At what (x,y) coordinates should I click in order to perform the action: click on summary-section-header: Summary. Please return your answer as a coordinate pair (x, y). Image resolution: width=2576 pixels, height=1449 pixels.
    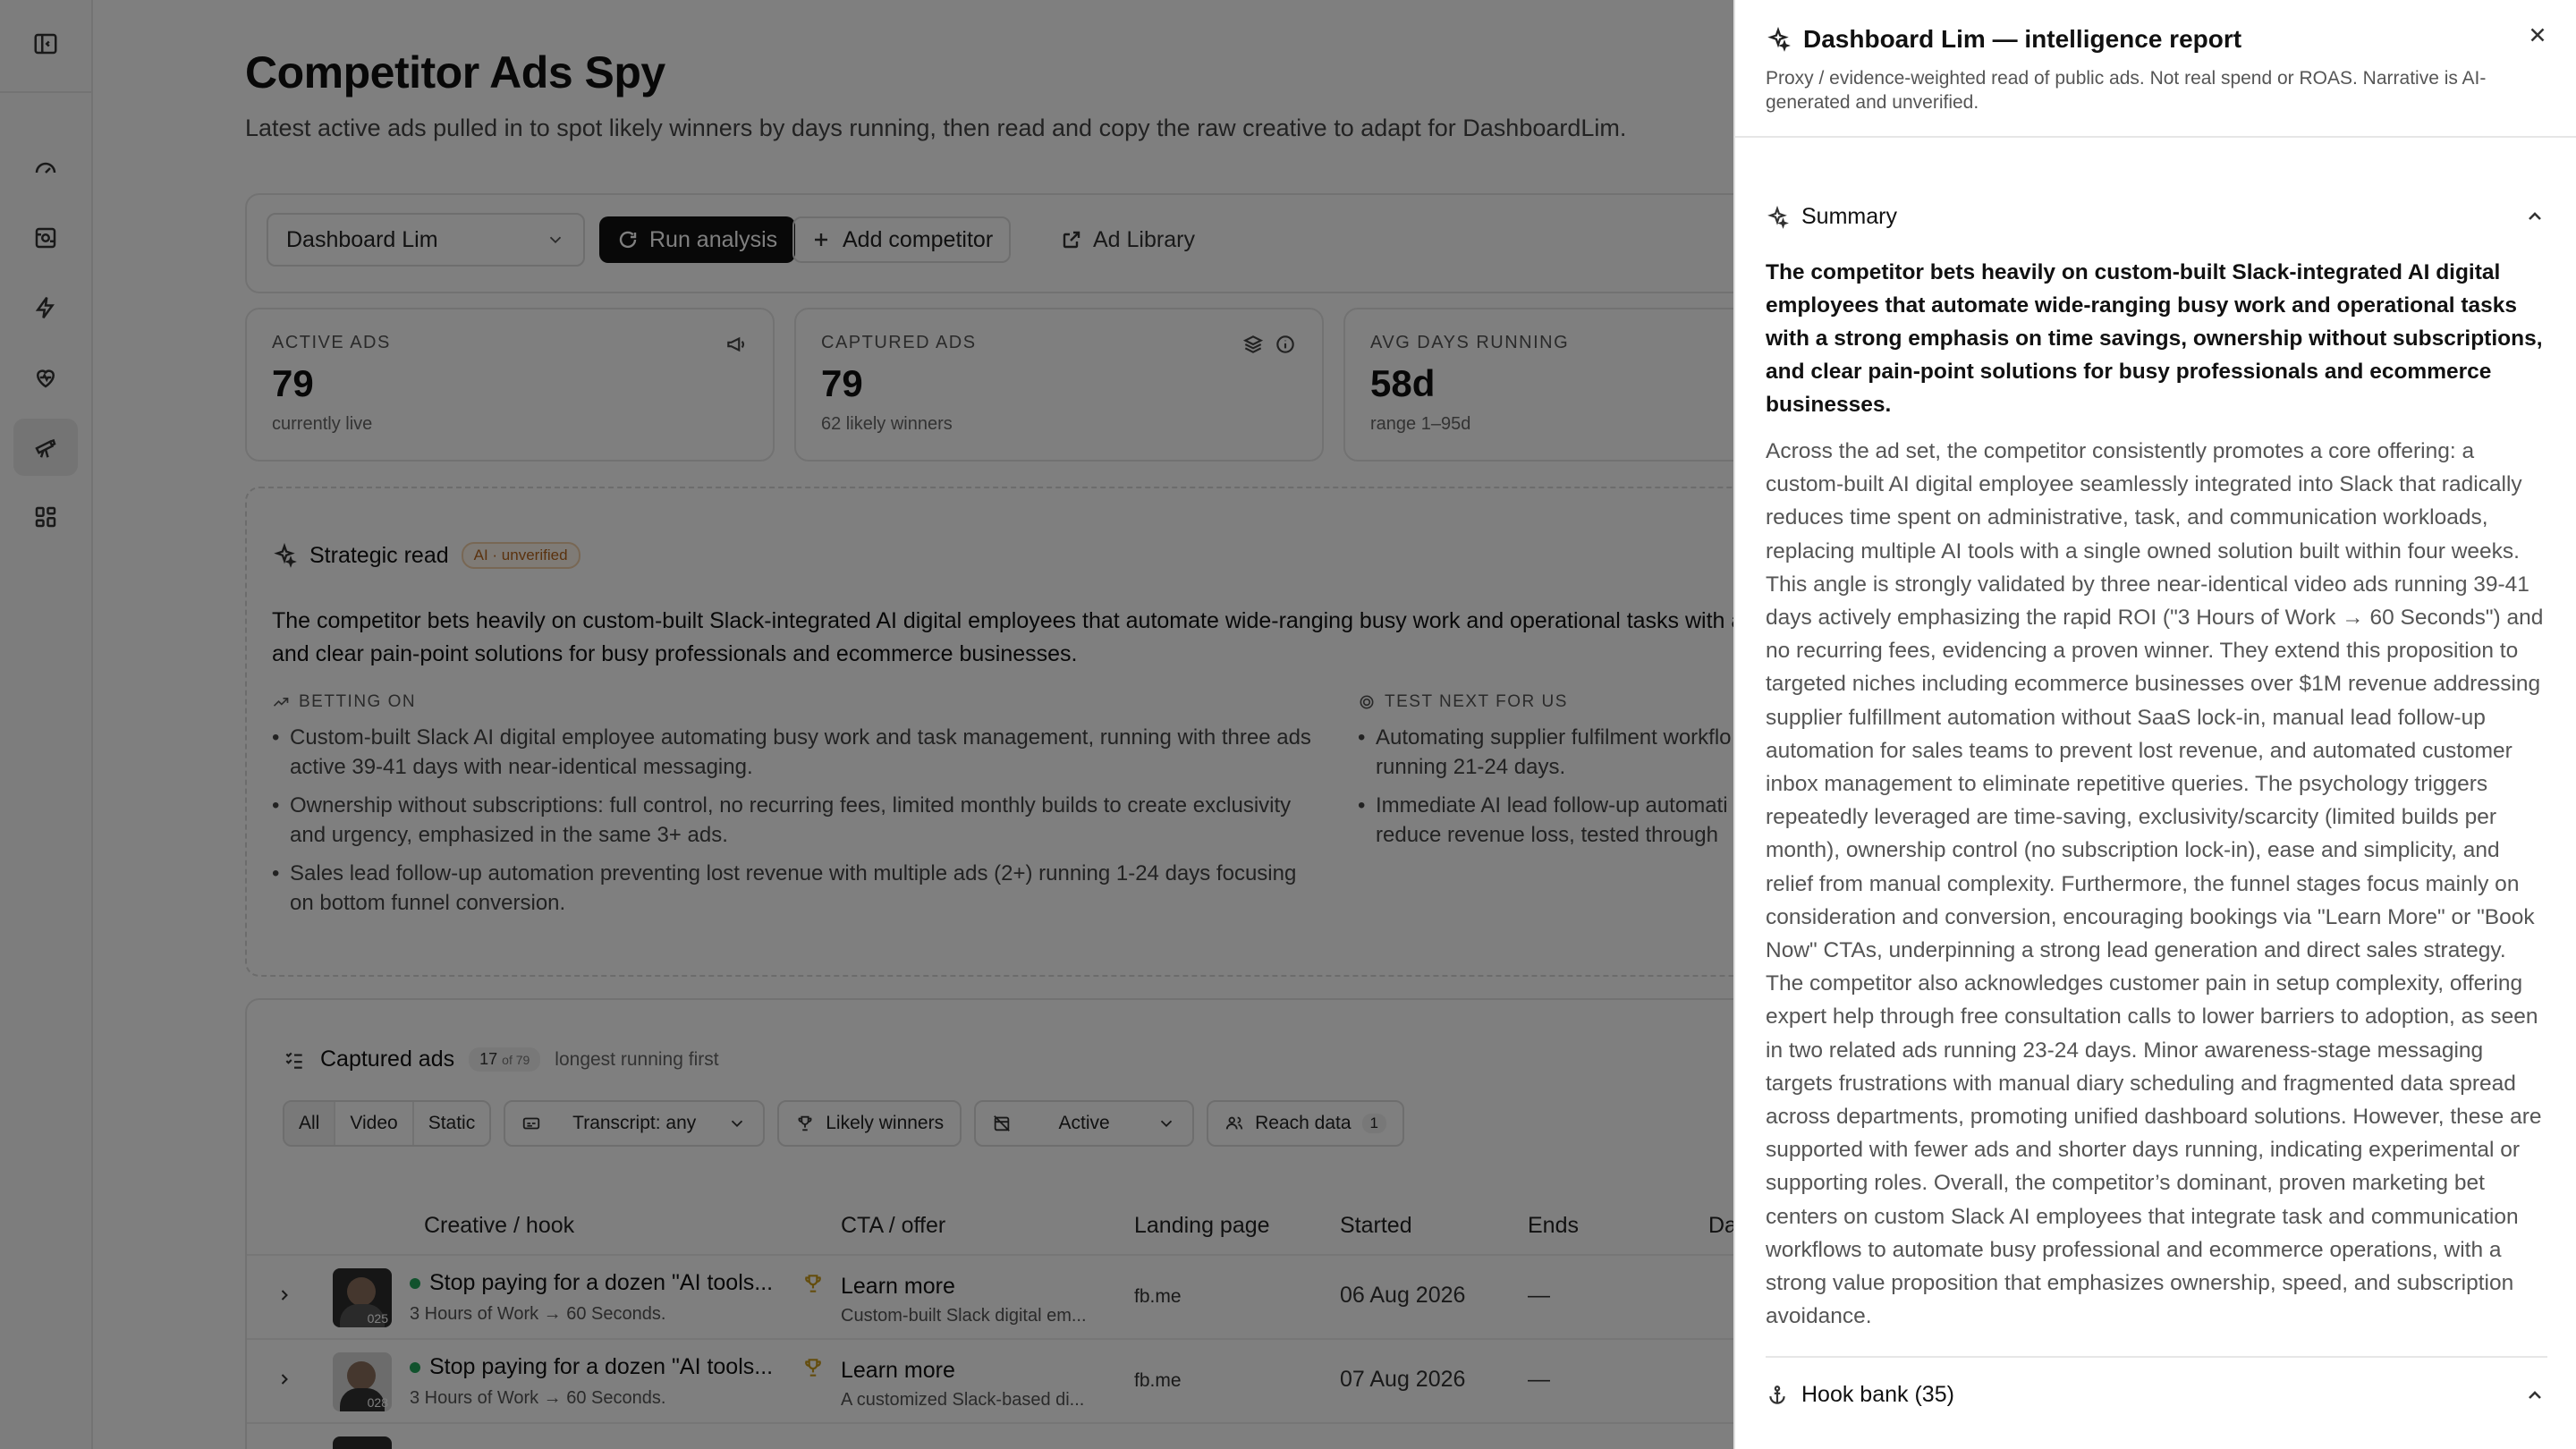
    Looking at the image, I should click on (1831, 217).